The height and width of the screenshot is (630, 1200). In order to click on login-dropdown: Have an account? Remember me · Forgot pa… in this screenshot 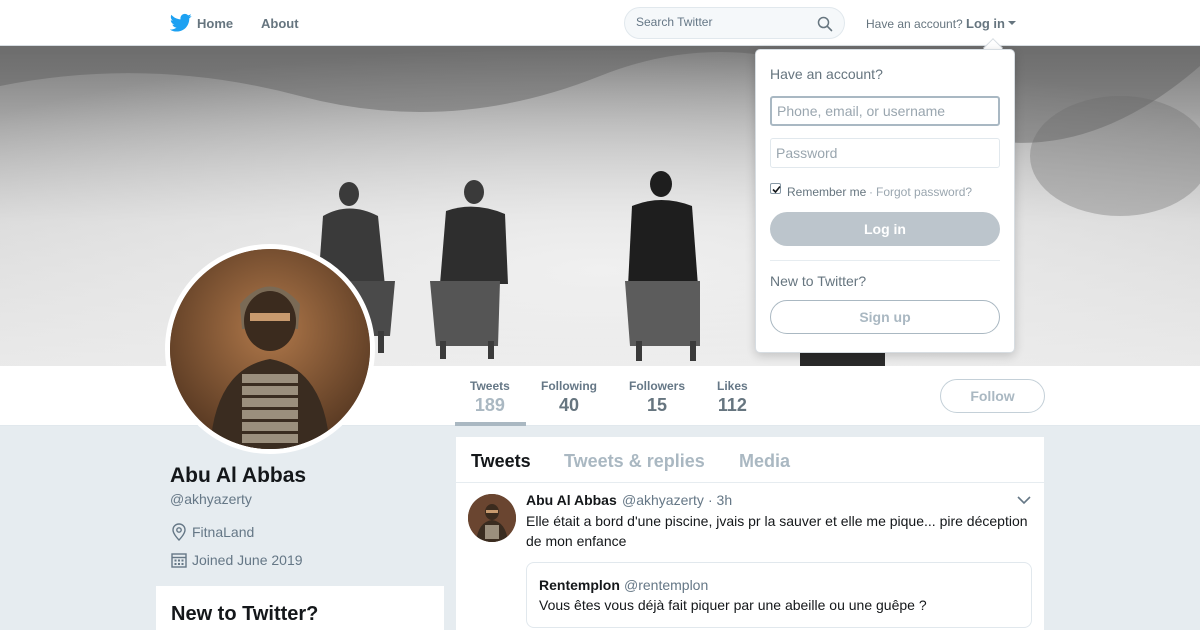, I will do `click(885, 201)`.